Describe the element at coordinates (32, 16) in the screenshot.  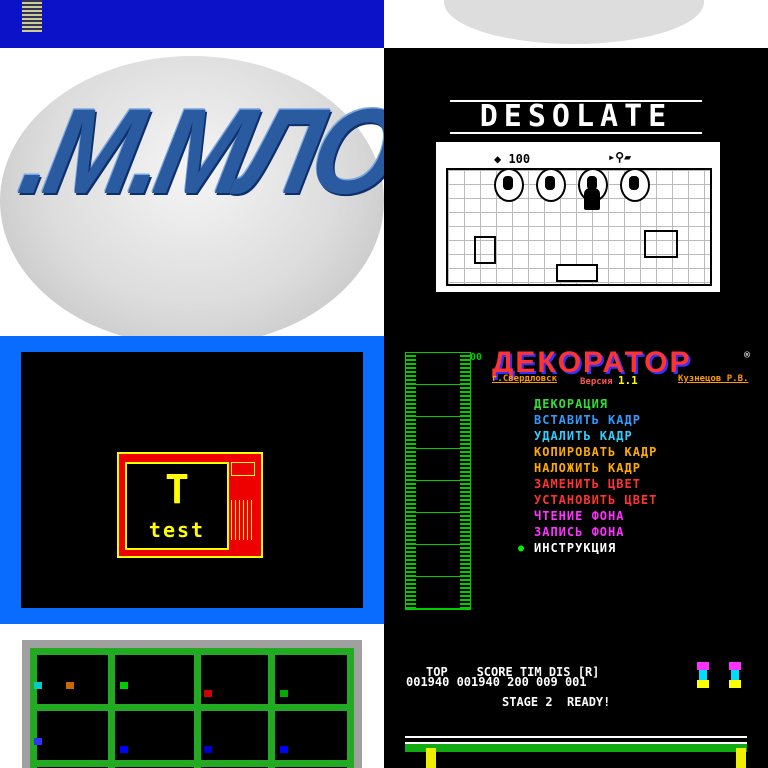
I see `partial-sprite` at that location.